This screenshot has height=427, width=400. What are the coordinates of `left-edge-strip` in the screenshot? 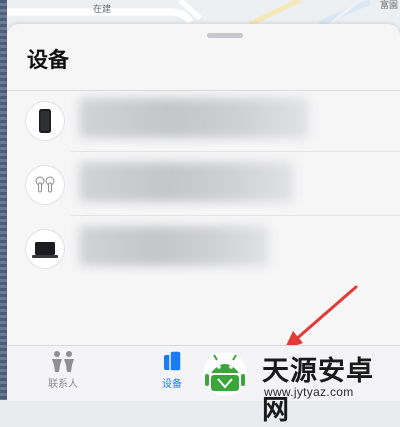 It's located at (3, 200).